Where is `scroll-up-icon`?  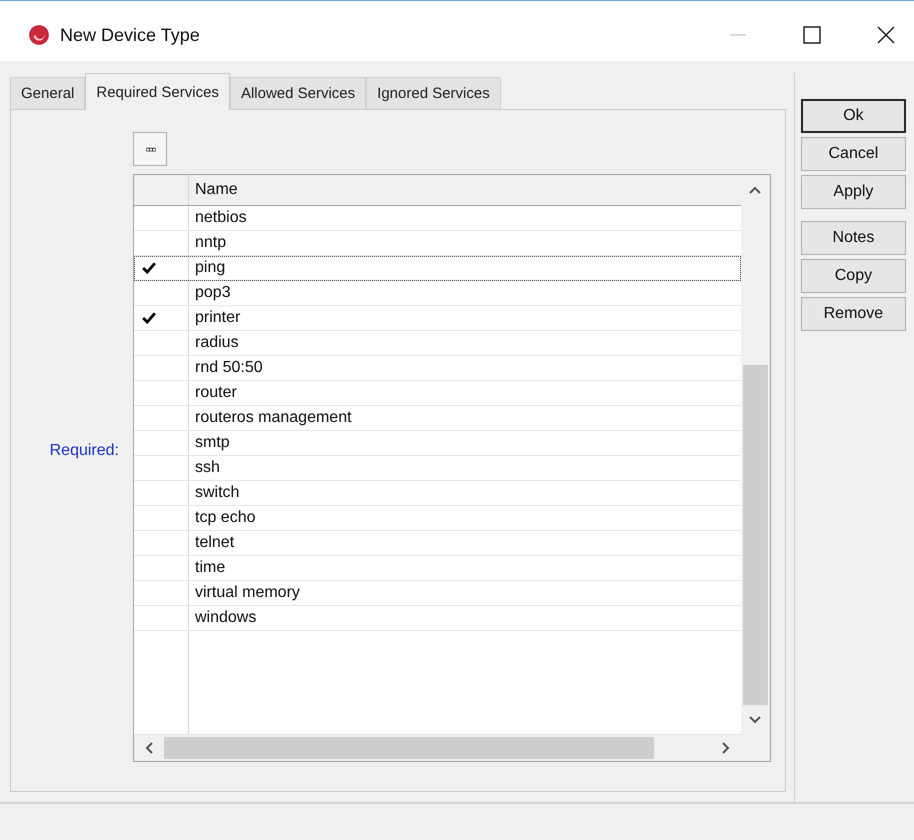 scroll-up-icon is located at coordinates (755, 190).